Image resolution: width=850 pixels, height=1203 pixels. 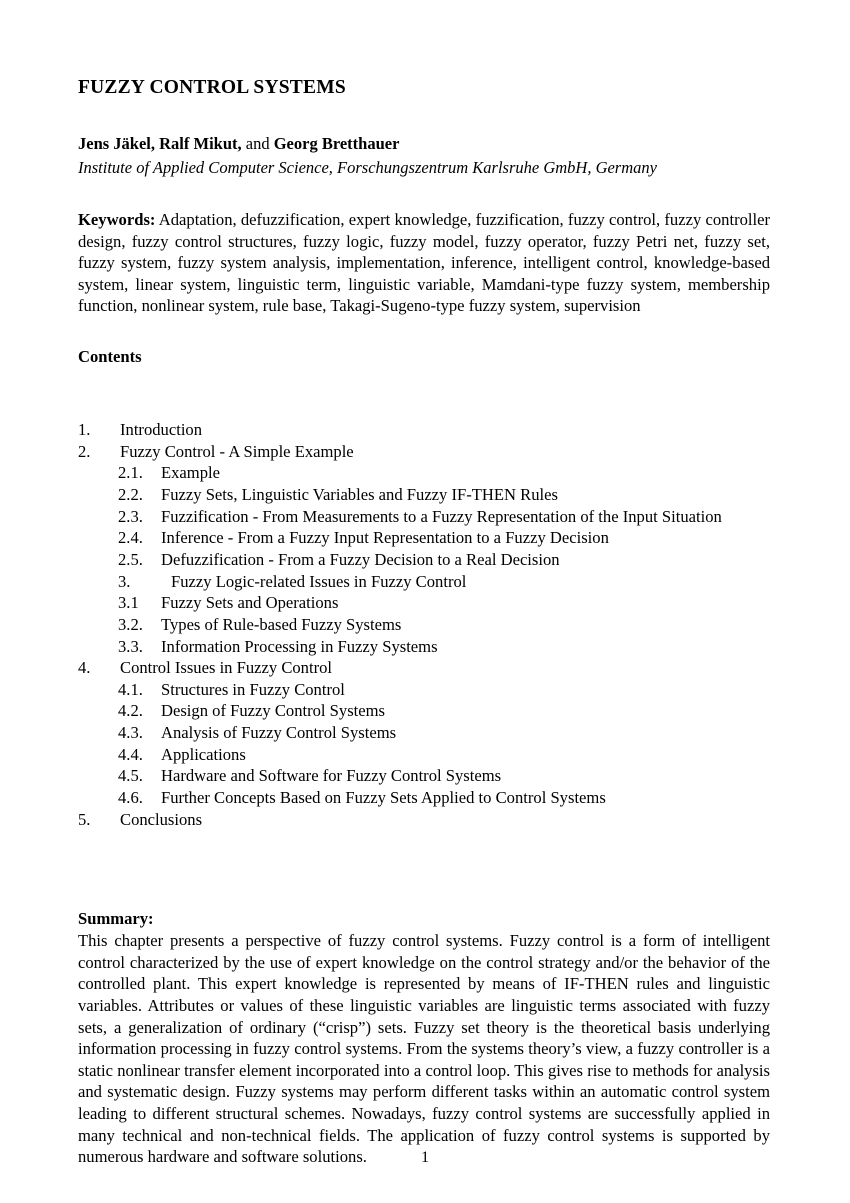 I want to click on toc-entry: 4.4. Applications, so click(x=424, y=755).